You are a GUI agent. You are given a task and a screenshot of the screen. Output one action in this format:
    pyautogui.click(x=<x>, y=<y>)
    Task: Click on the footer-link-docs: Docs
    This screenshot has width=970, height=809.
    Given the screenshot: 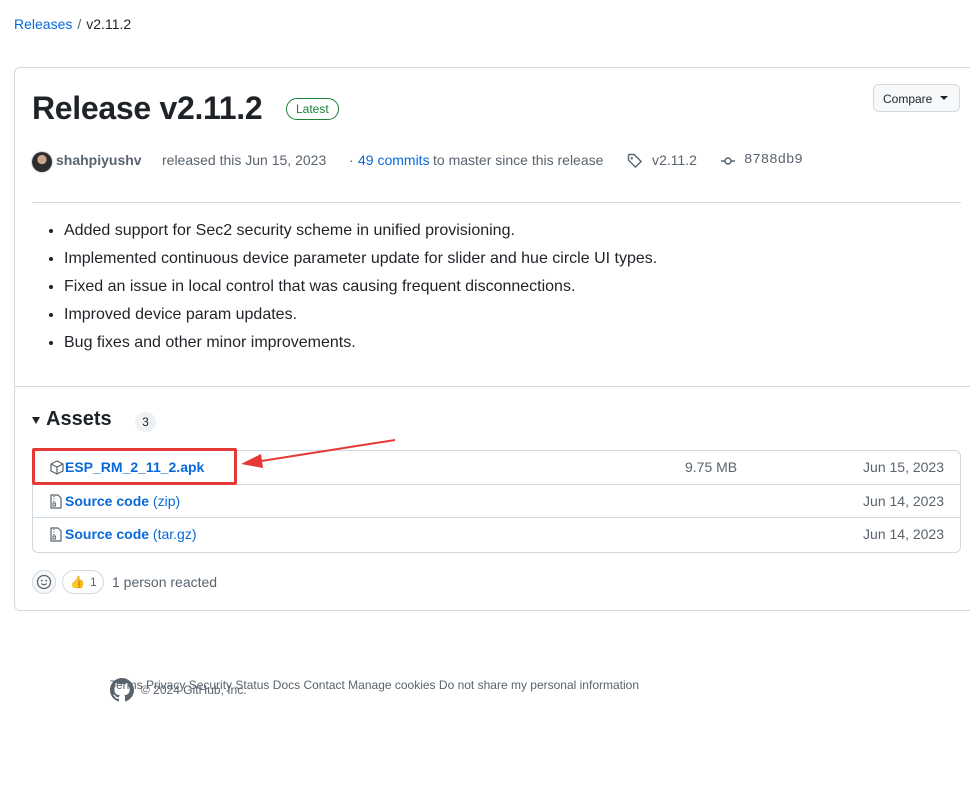 What is the action you would take?
    pyautogui.click(x=286, y=685)
    